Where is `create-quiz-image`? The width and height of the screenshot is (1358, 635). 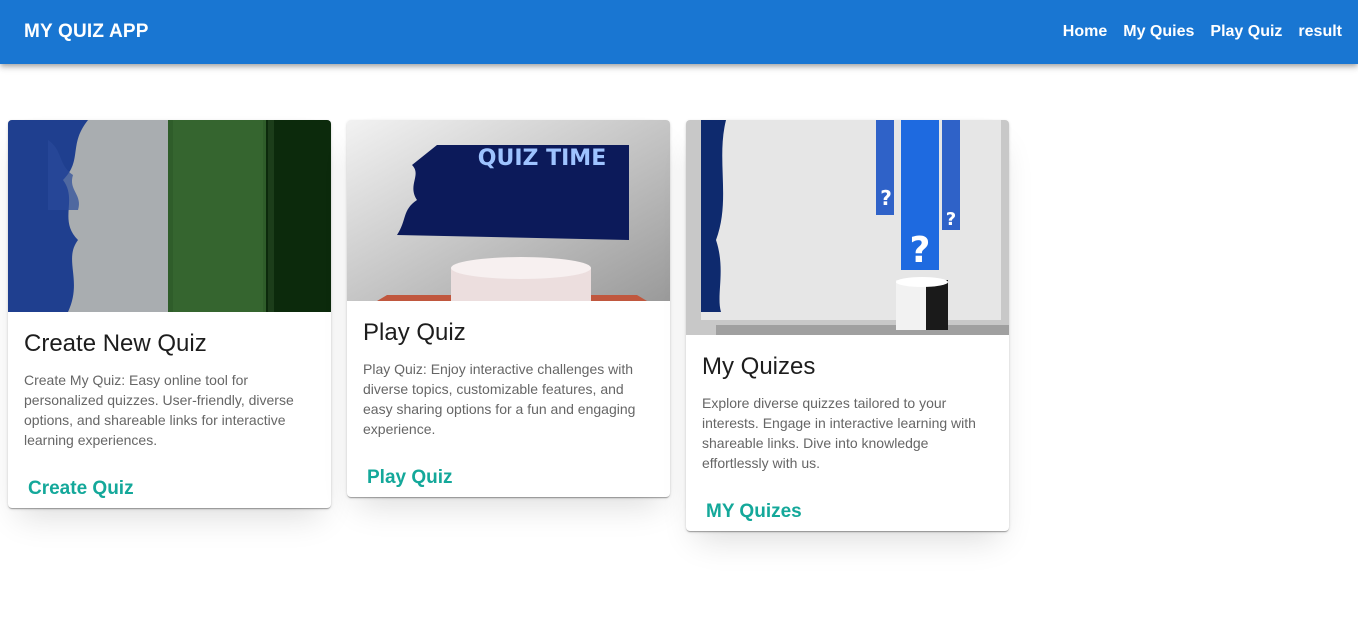
create-quiz-image is located at coordinates (169, 216).